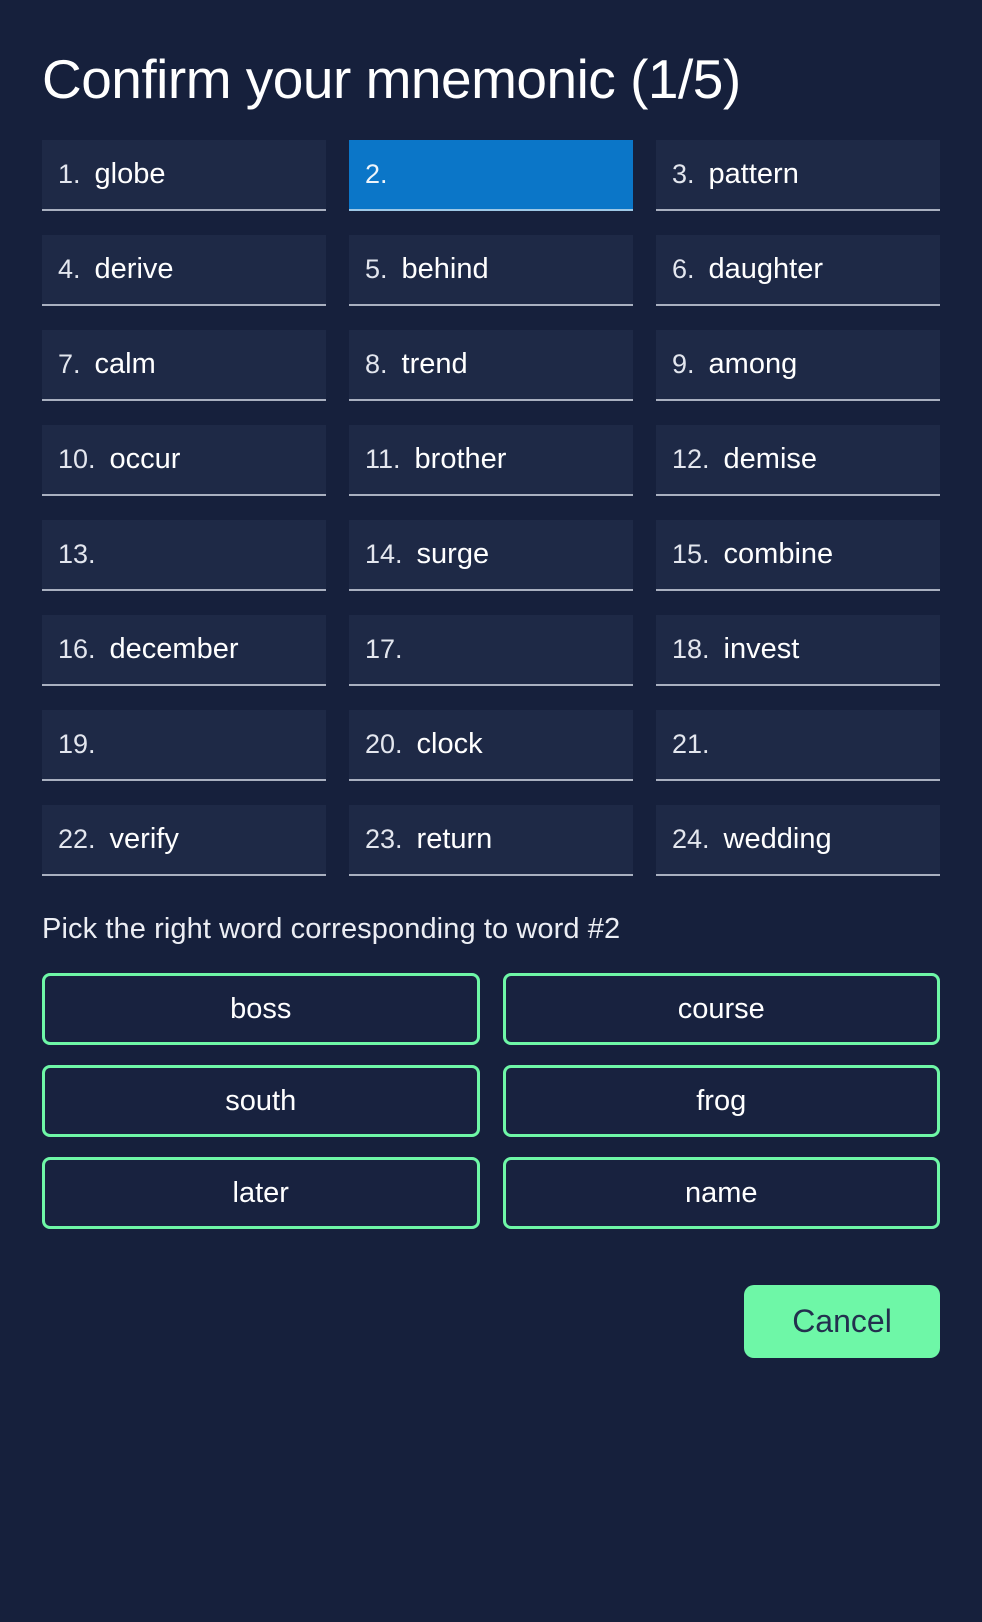  I want to click on footer-actions: Cancel, so click(491, 1322).